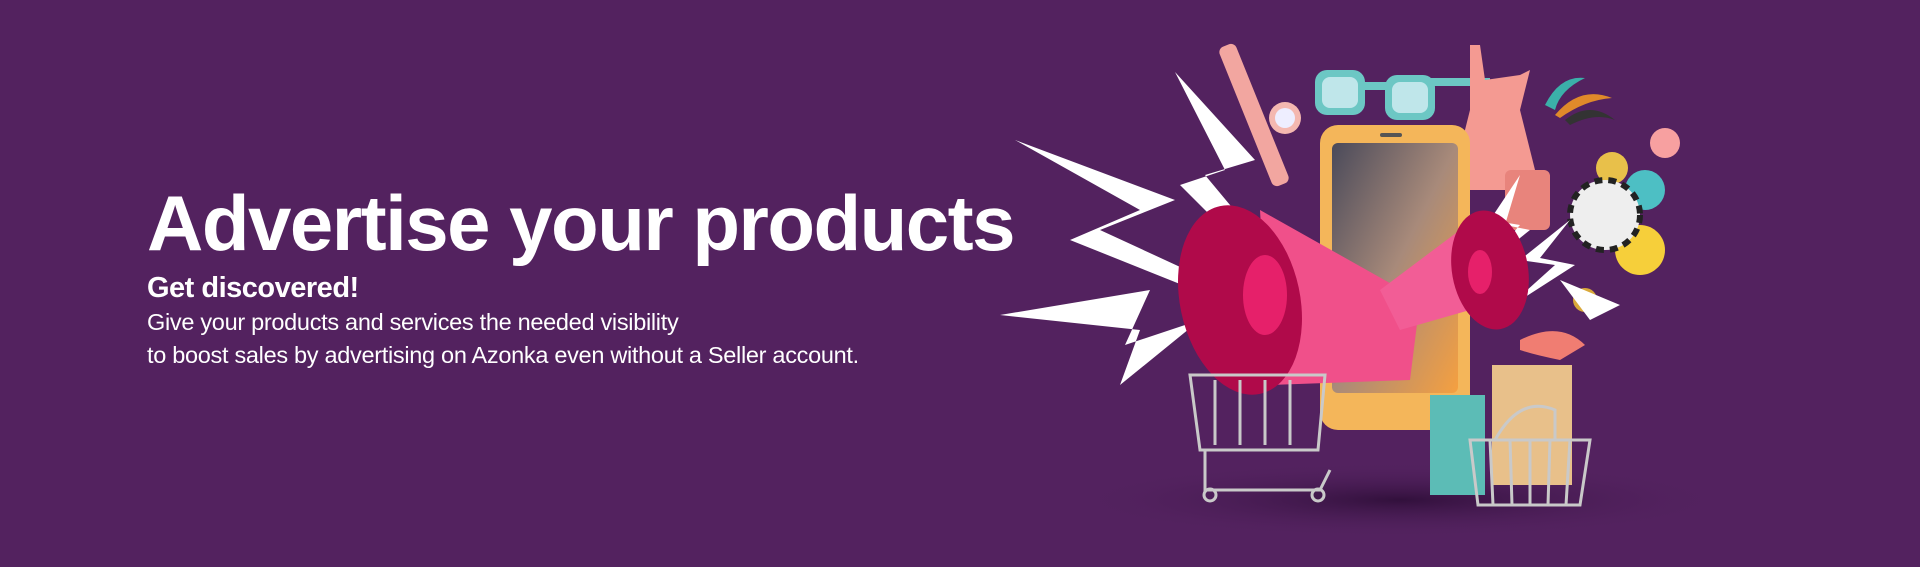 This screenshot has height=567, width=1920. Describe the element at coordinates (581, 223) in the screenshot. I see `banner-title: Advertise your products` at that location.